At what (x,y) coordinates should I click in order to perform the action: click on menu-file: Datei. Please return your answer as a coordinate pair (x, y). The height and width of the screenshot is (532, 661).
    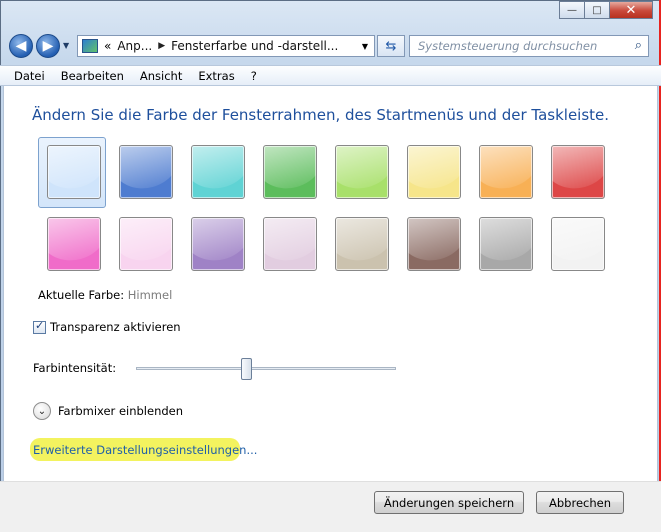
    Looking at the image, I should click on (29, 76).